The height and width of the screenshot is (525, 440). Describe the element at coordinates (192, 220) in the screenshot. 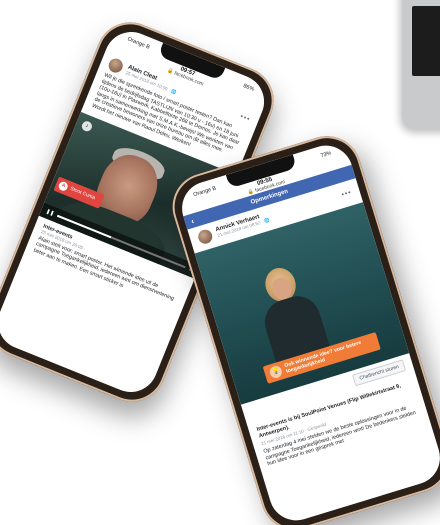

I see `back-arrow-icon: ‹` at that location.